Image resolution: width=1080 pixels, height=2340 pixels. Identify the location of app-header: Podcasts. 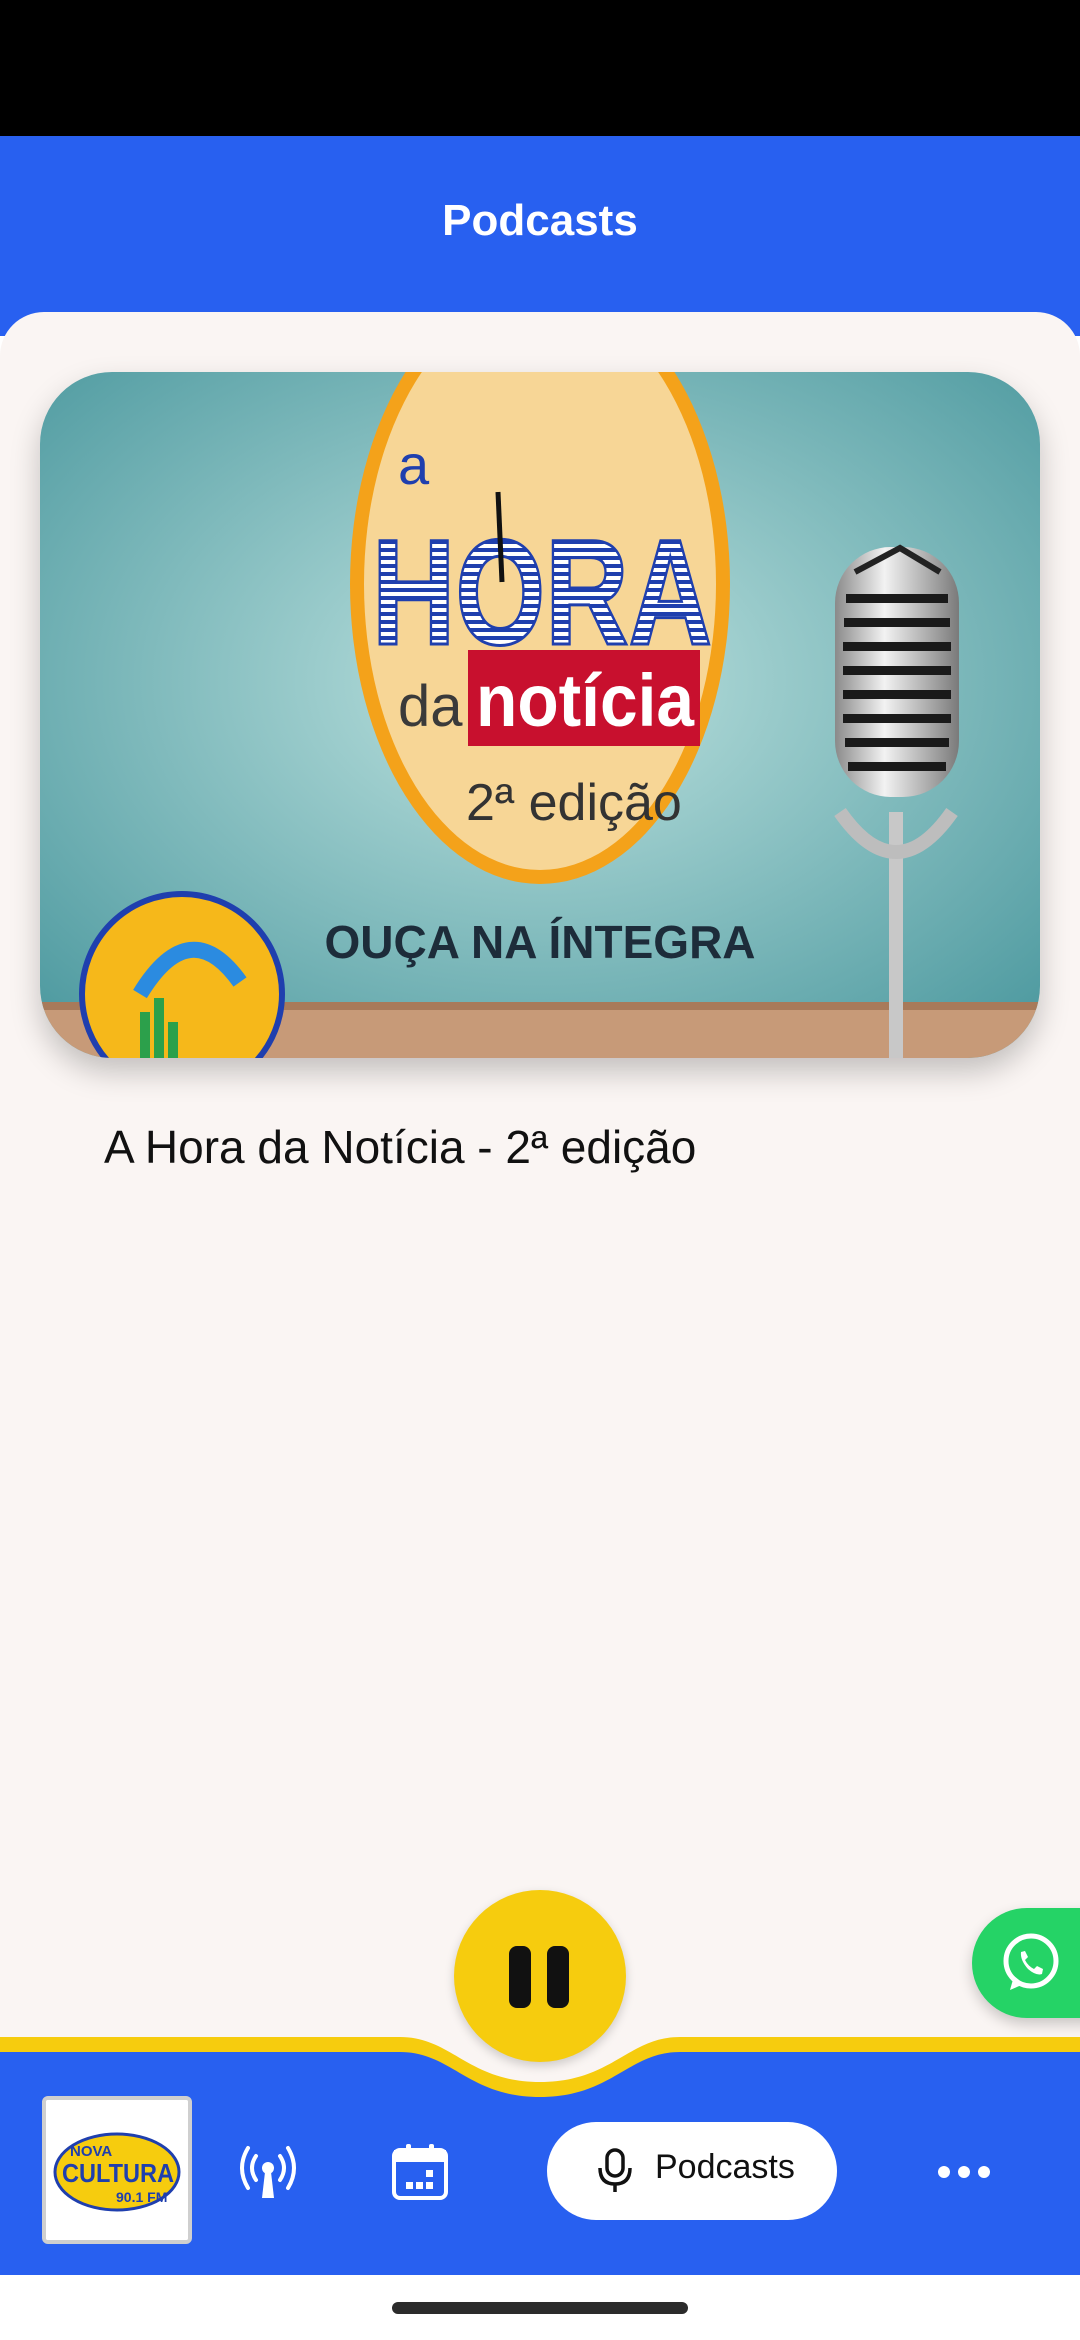
(540, 236).